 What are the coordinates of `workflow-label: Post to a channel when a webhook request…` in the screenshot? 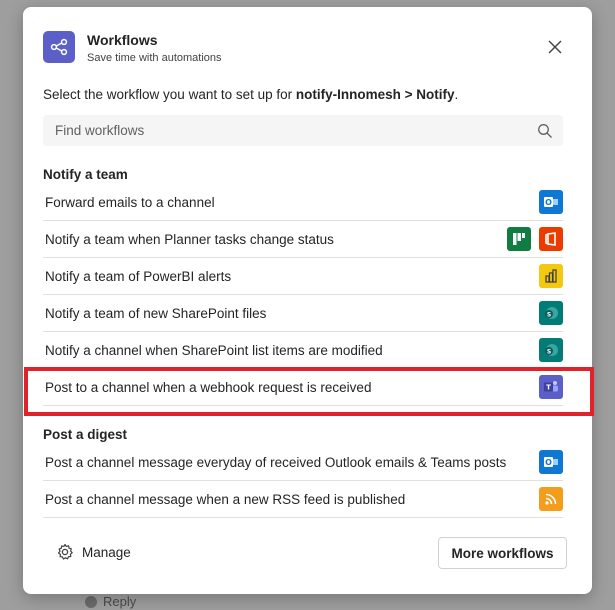 It's located at (208, 387).